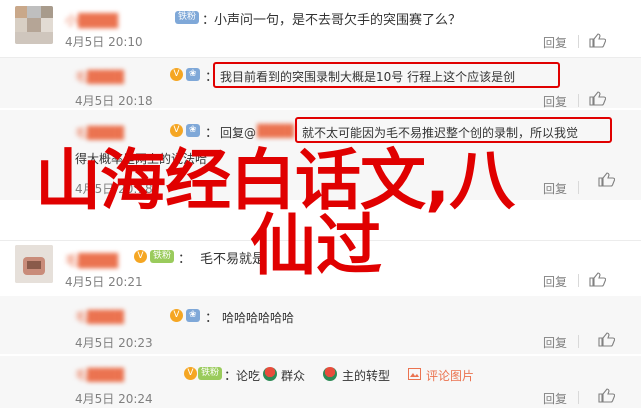  Describe the element at coordinates (275, 180) in the screenshot. I see `overlay-title-line1: 山海经白话文,八` at that location.